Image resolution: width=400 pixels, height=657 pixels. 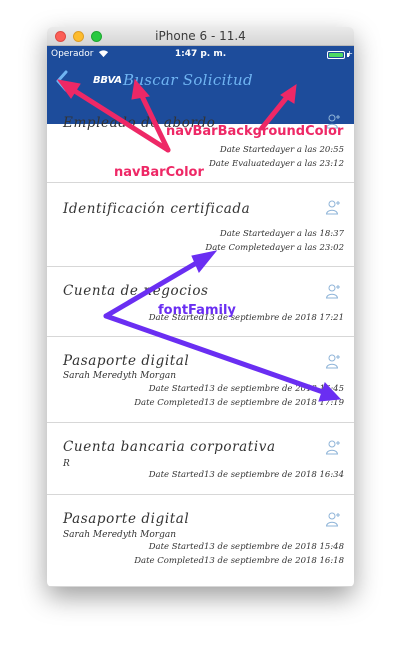 What do you see at coordinates (169, 447) in the screenshot?
I see `cell-title: Cuenta bancaria corporativa` at bounding box center [169, 447].